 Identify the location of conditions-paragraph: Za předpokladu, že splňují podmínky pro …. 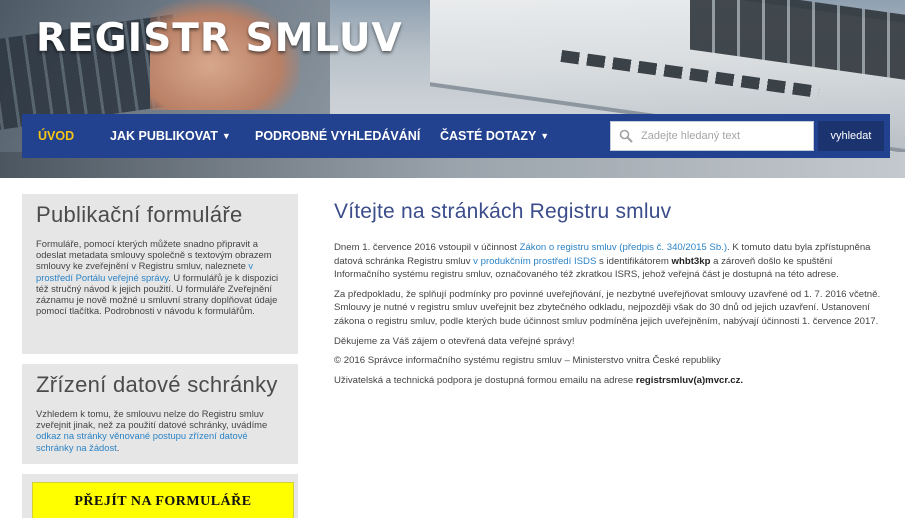
(607, 307).